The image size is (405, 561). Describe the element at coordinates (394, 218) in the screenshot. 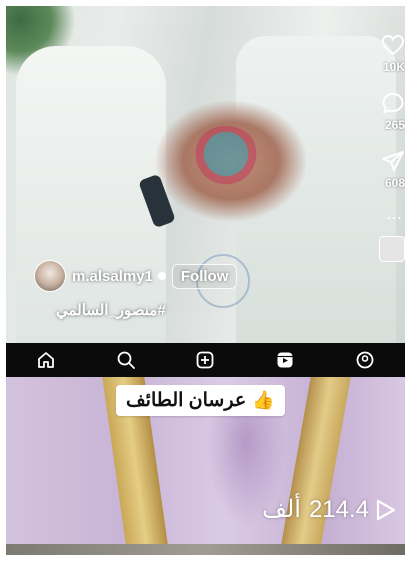

I see `more-options-icon: ⋯` at that location.